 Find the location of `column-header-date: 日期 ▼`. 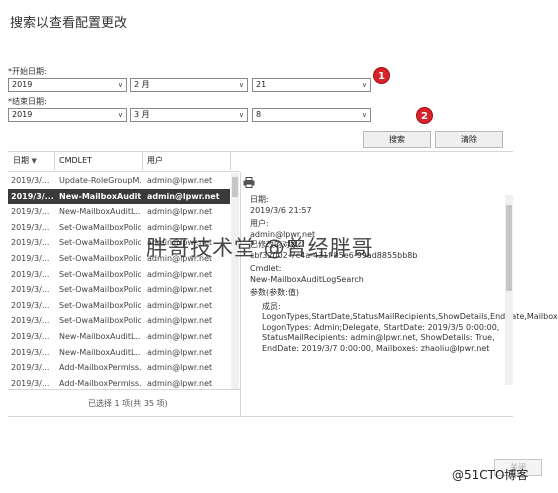

column-header-date: 日期 ▼ is located at coordinates (25, 161).